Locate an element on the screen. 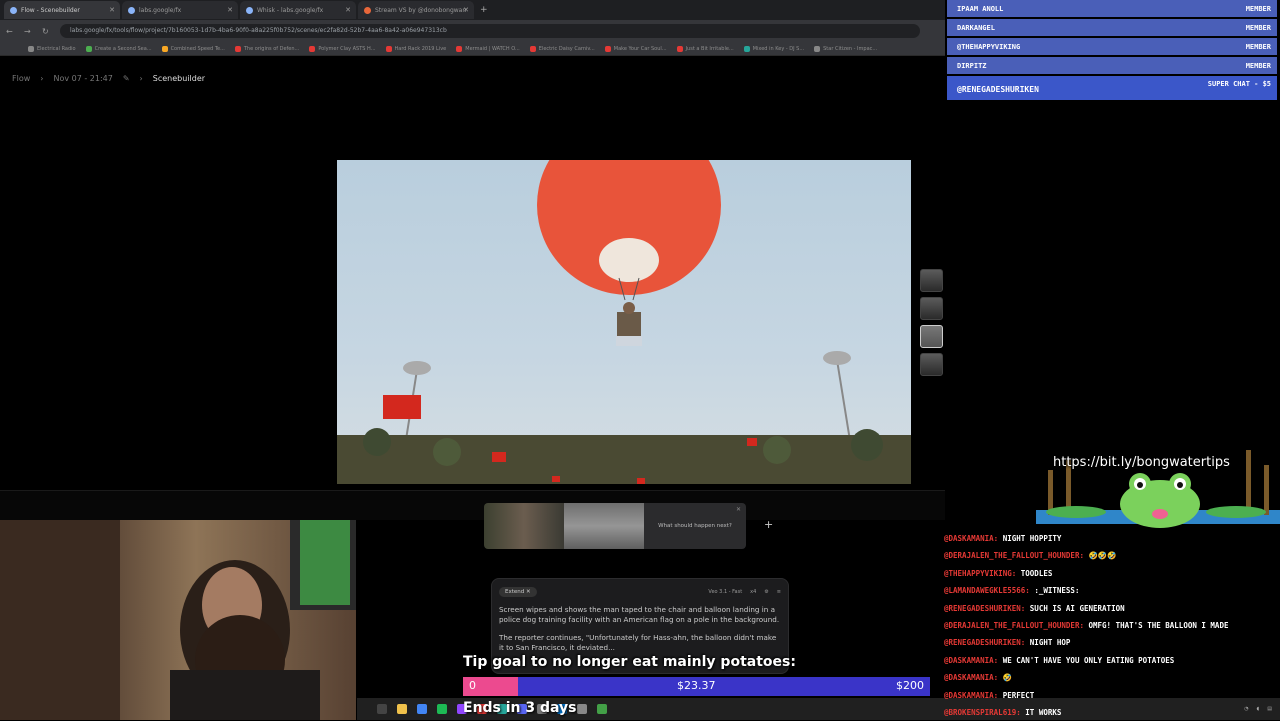 Image resolution: width=1280 pixels, height=721 pixels. chat-text: SUCH IS AI GENERATION is located at coordinates (1077, 608).